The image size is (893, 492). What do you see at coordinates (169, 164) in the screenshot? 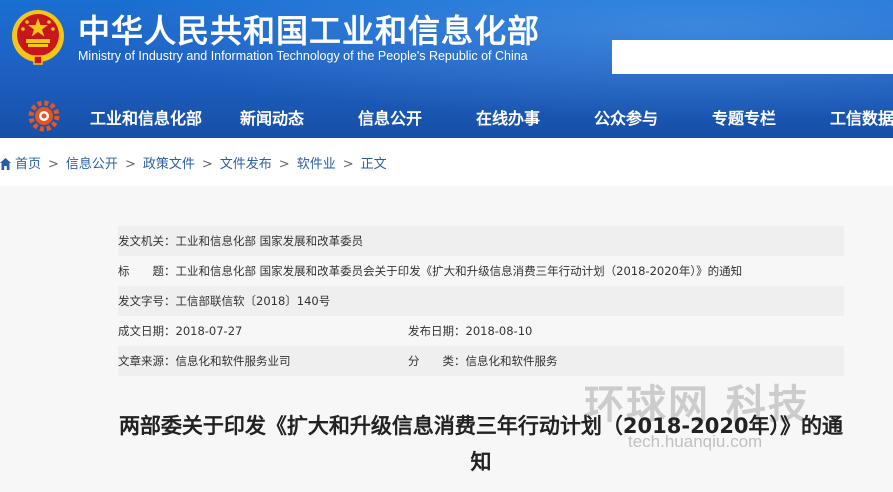
I see `breadcrumb-policy-docs: 政策文件` at bounding box center [169, 164].